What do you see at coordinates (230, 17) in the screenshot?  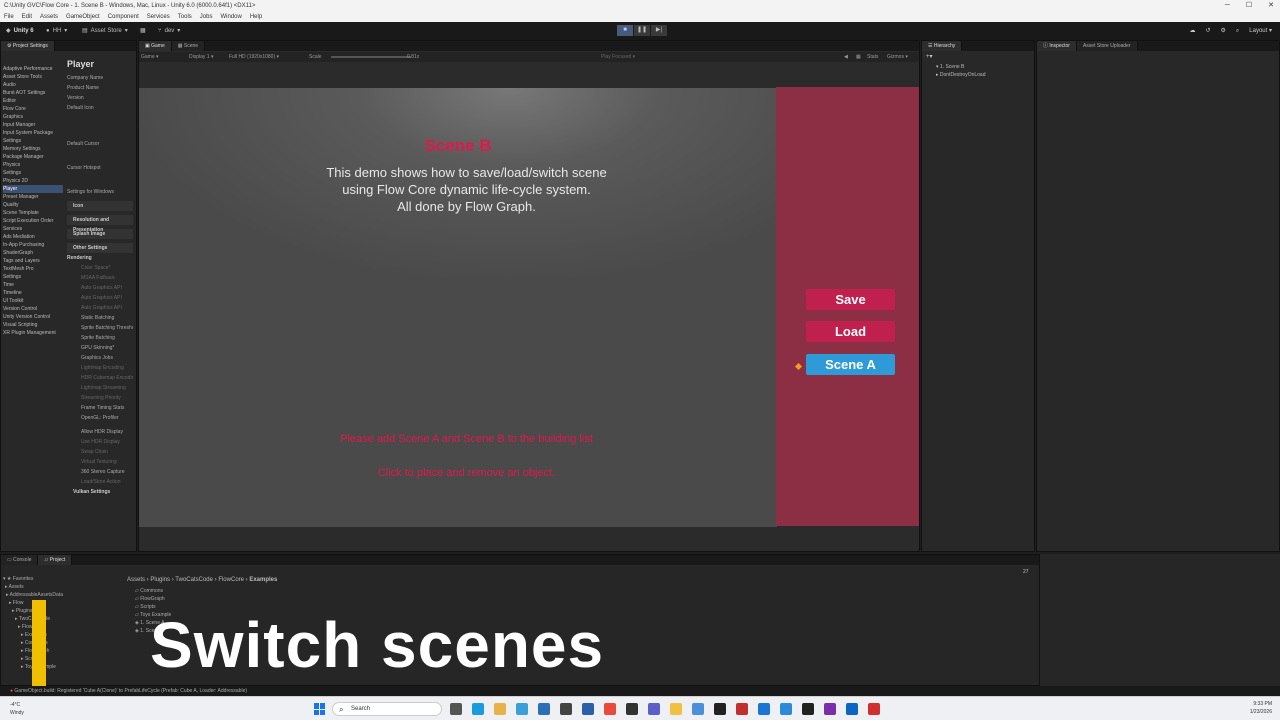 I see `menu-window: Window` at bounding box center [230, 17].